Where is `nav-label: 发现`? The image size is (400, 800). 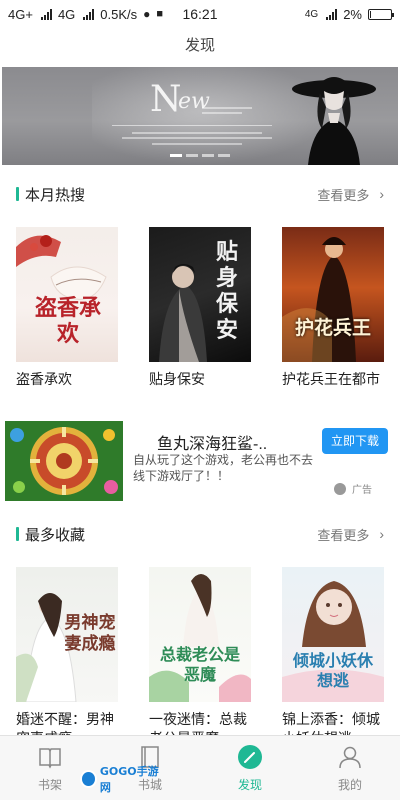 nav-label: 发现 is located at coordinates (249, 785).